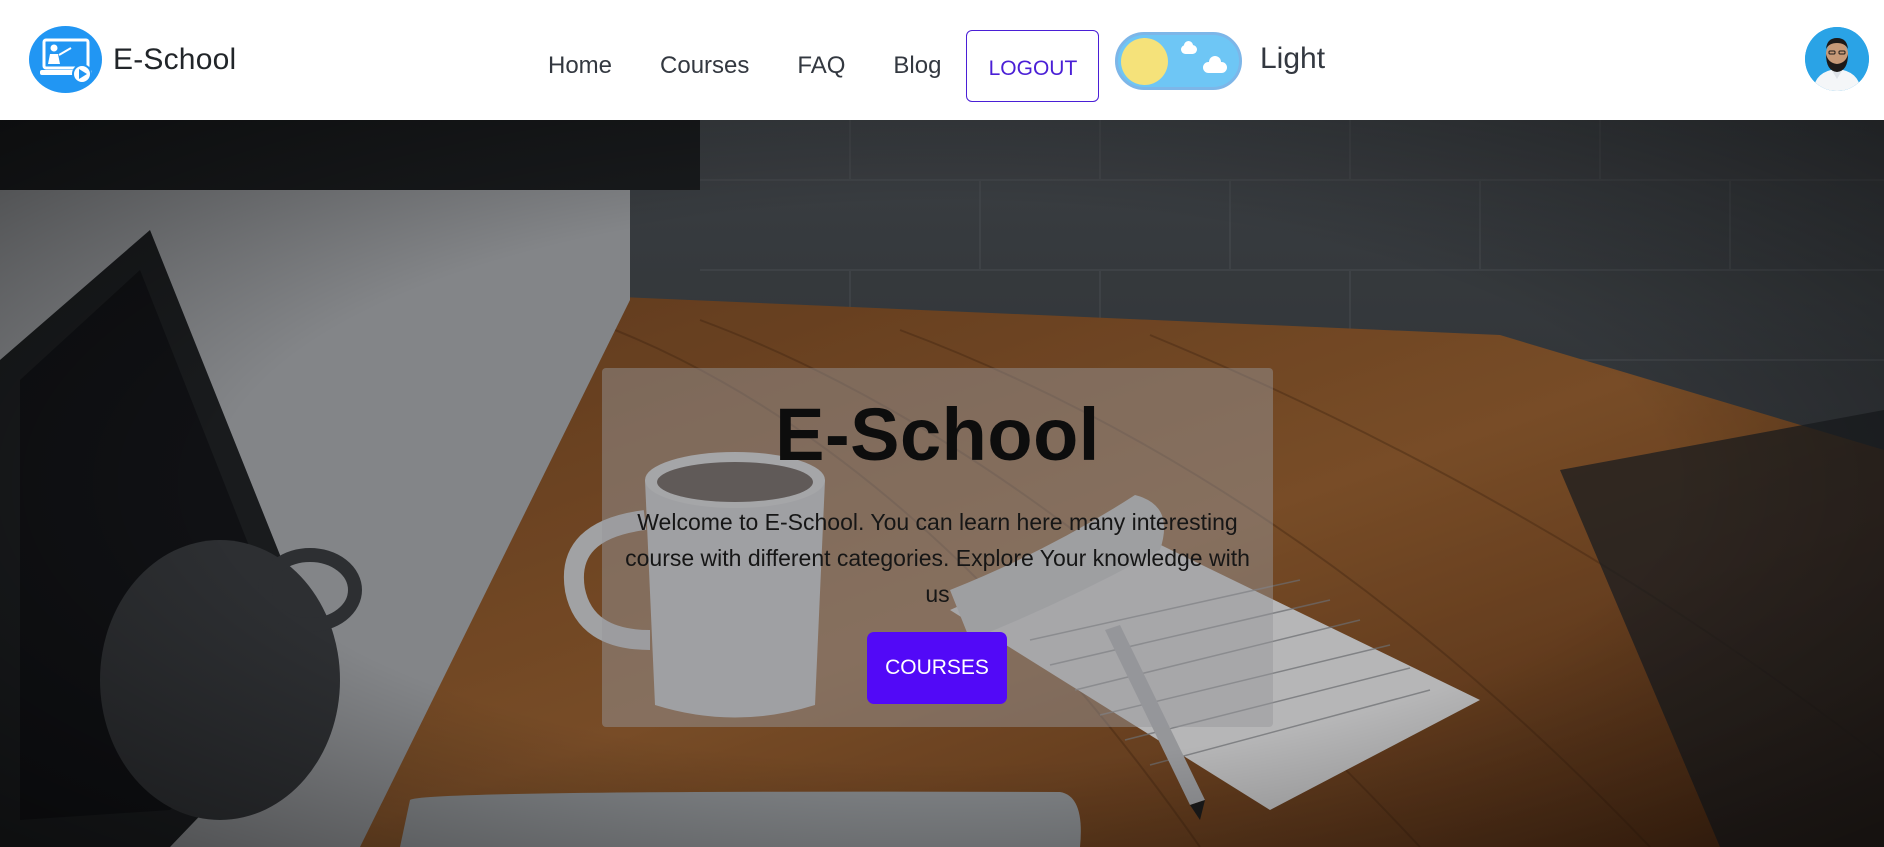  Describe the element at coordinates (1033, 66) in the screenshot. I see `logout-button: LOGOUT` at that location.